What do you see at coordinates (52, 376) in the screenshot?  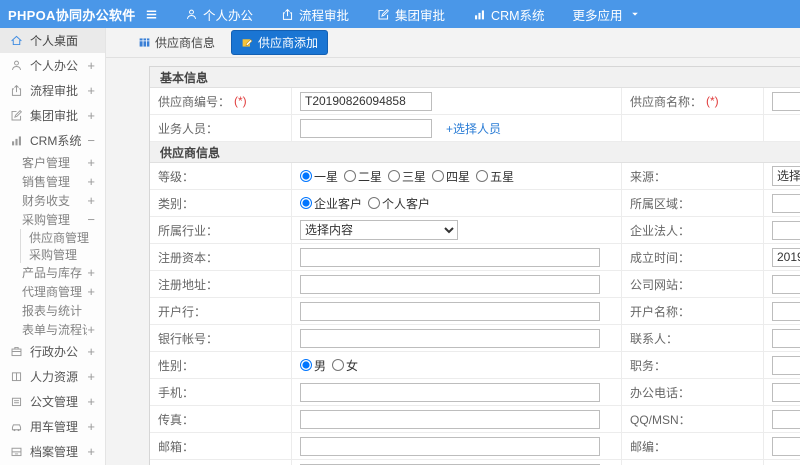 I see `sidebar-item-human-resources: 人力资源 +` at bounding box center [52, 376].